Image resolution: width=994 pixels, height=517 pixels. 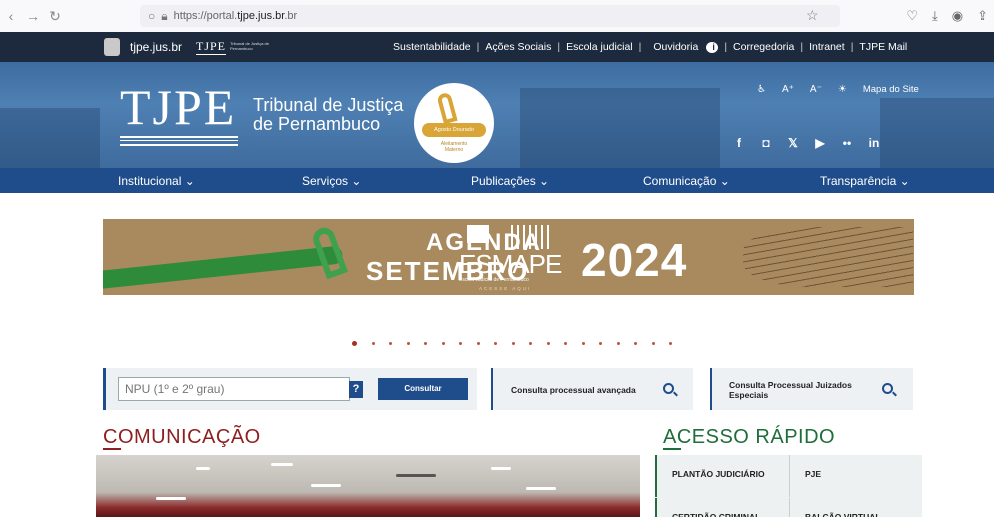 What do you see at coordinates (573, 390) in the screenshot?
I see `advanced-search-label: Consulta processual avançada` at bounding box center [573, 390].